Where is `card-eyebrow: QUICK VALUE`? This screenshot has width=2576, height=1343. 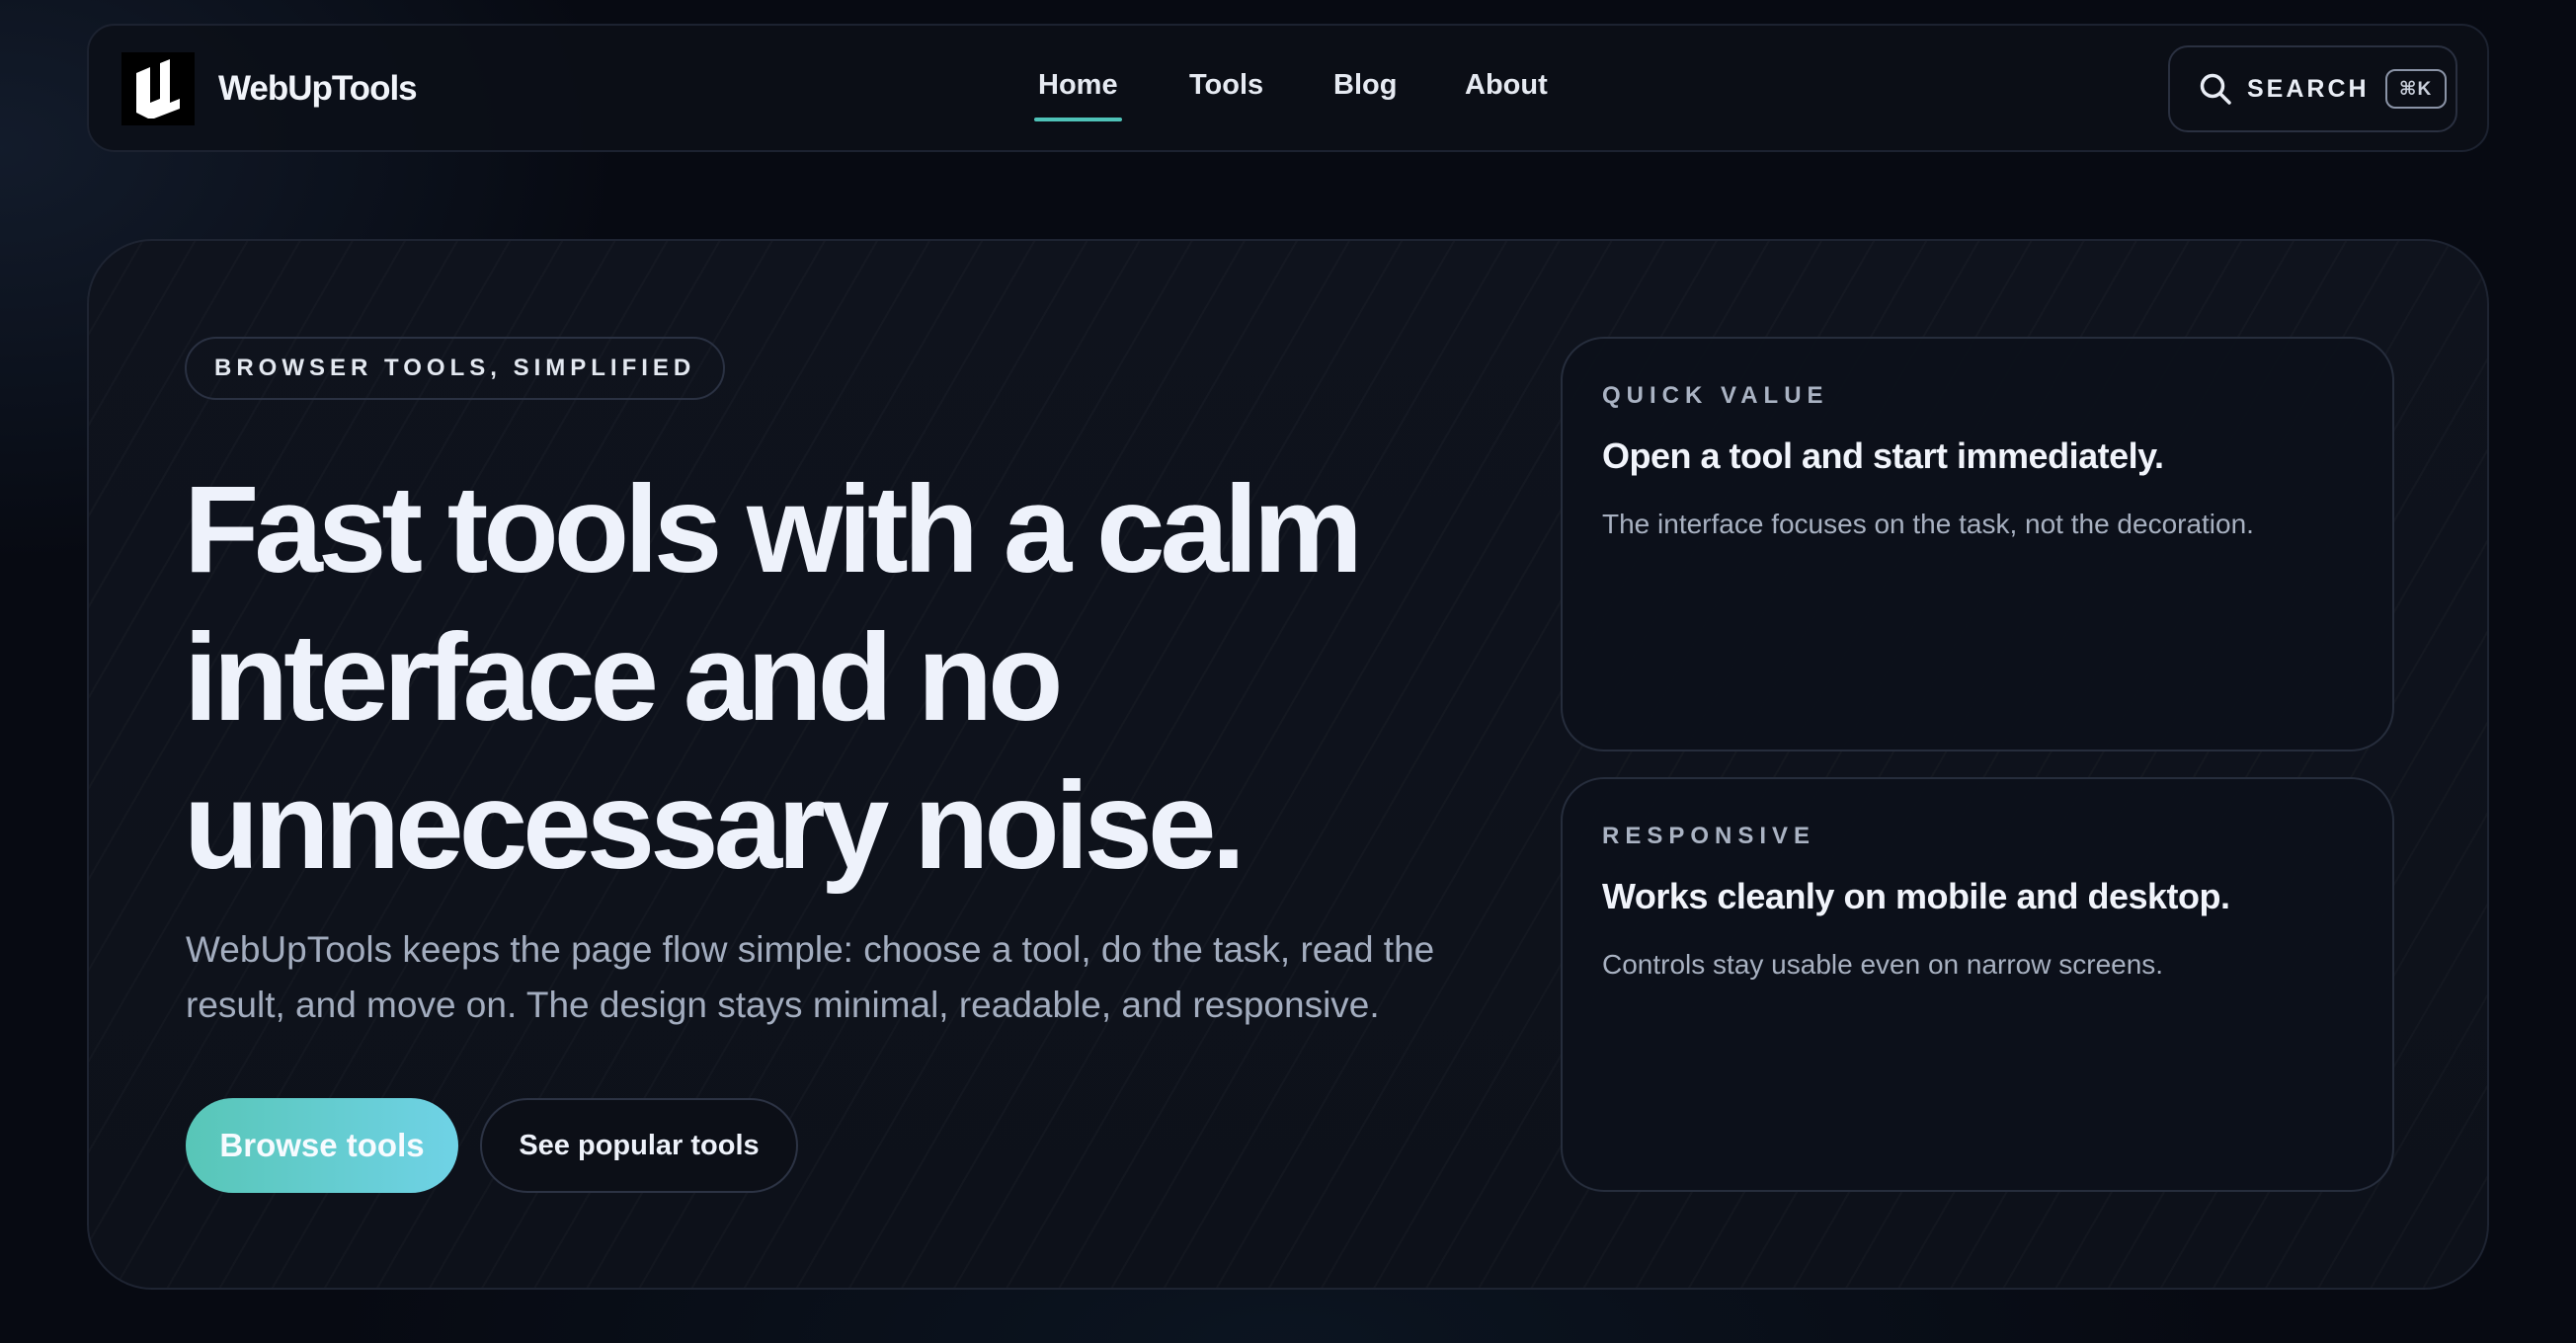
card-eyebrow: QUICK VALUE is located at coordinates (1715, 396).